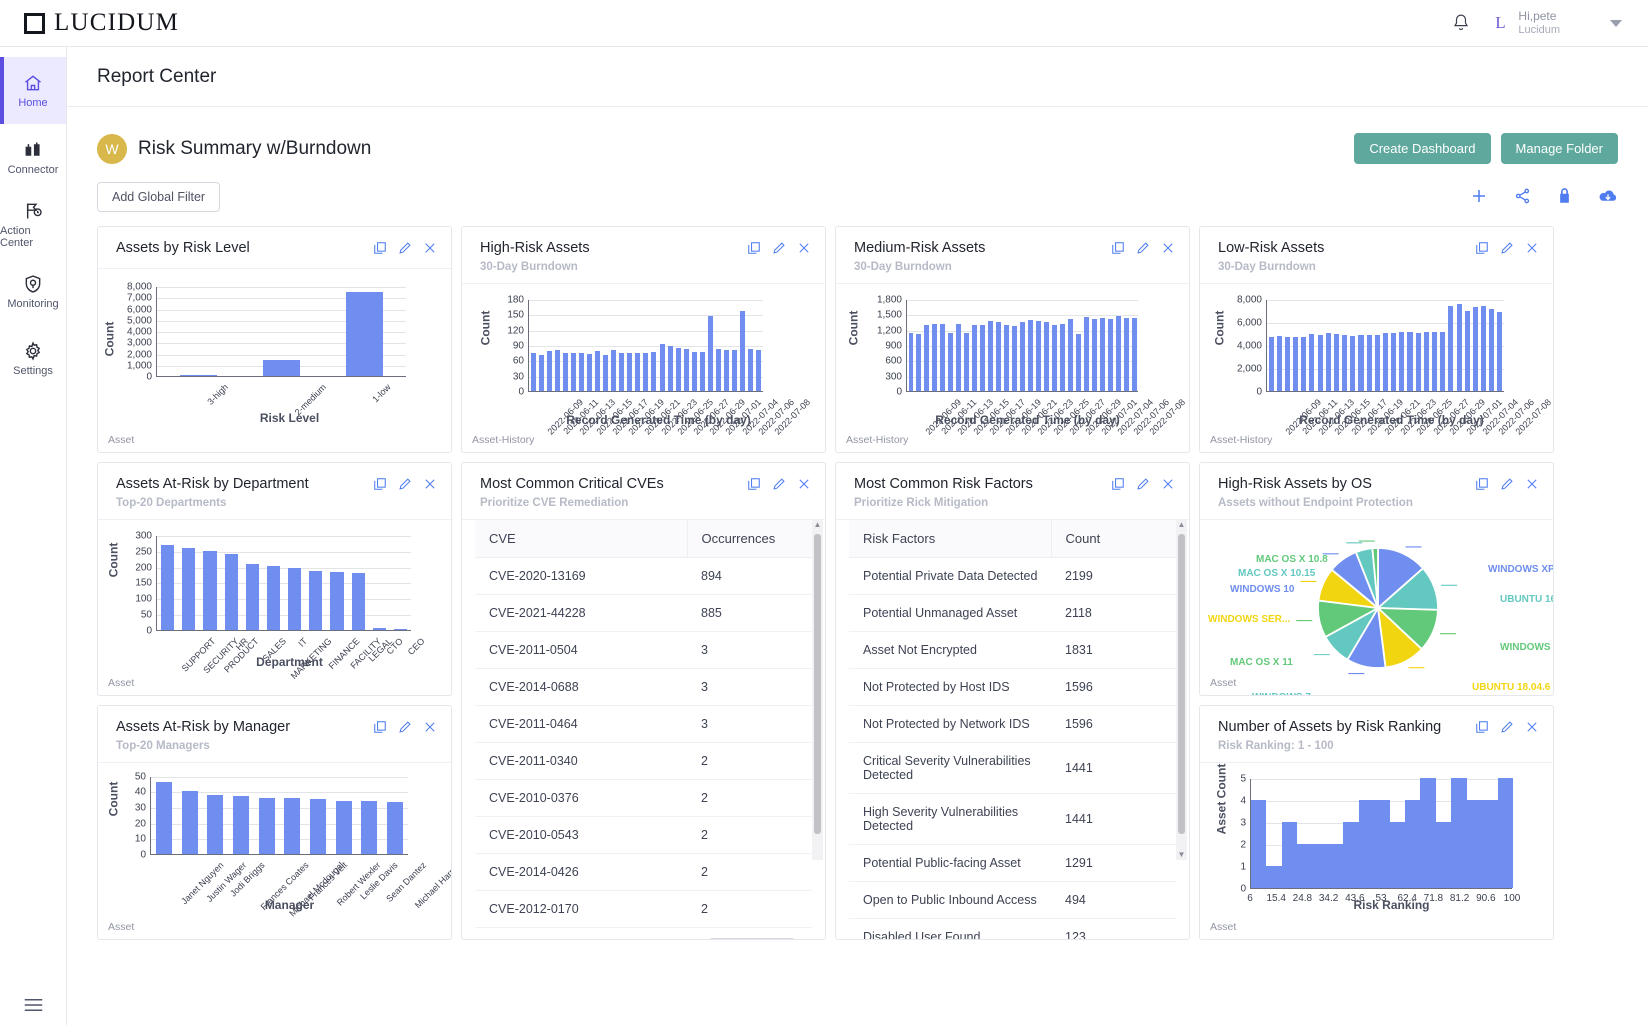 The height and width of the screenshot is (1025, 1648). Describe the element at coordinates (752, 938) in the screenshot. I see `page-size-select: 10 / page ▼` at that location.